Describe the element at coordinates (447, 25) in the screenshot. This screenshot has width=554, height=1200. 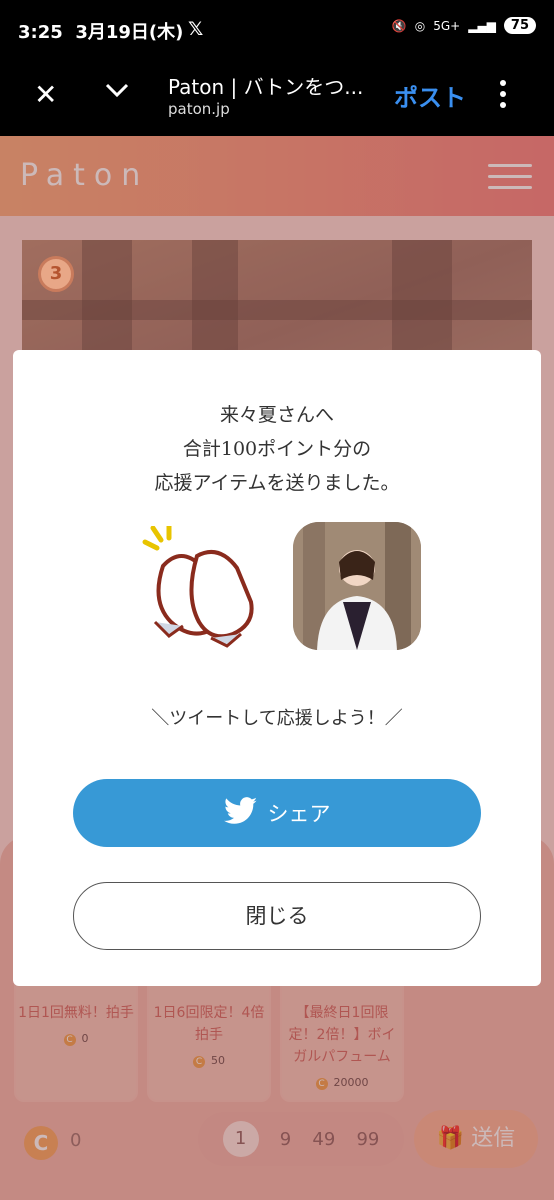
I see `network-label: 5G+` at that location.